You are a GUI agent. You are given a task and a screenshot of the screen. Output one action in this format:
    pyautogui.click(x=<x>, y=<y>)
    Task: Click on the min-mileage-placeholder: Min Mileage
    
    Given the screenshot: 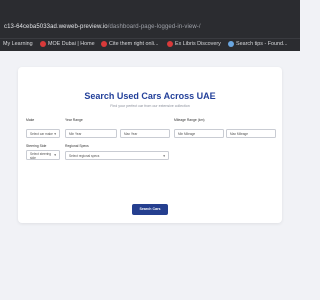 What is the action you would take?
    pyautogui.click(x=187, y=134)
    